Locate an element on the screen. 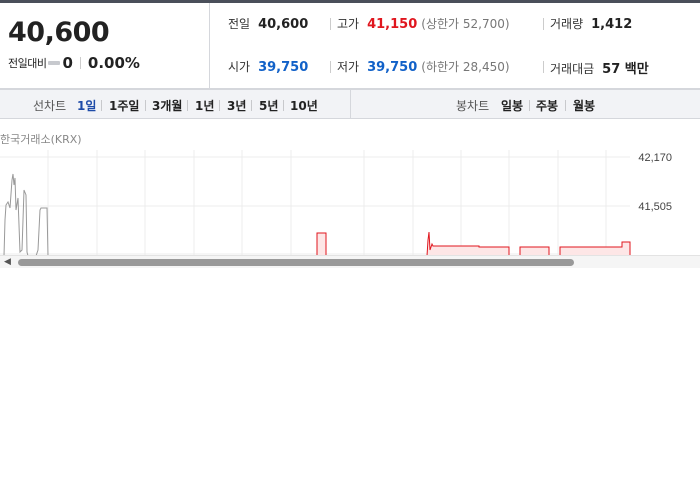  turnover-label: 거래대금 is located at coordinates (572, 69).